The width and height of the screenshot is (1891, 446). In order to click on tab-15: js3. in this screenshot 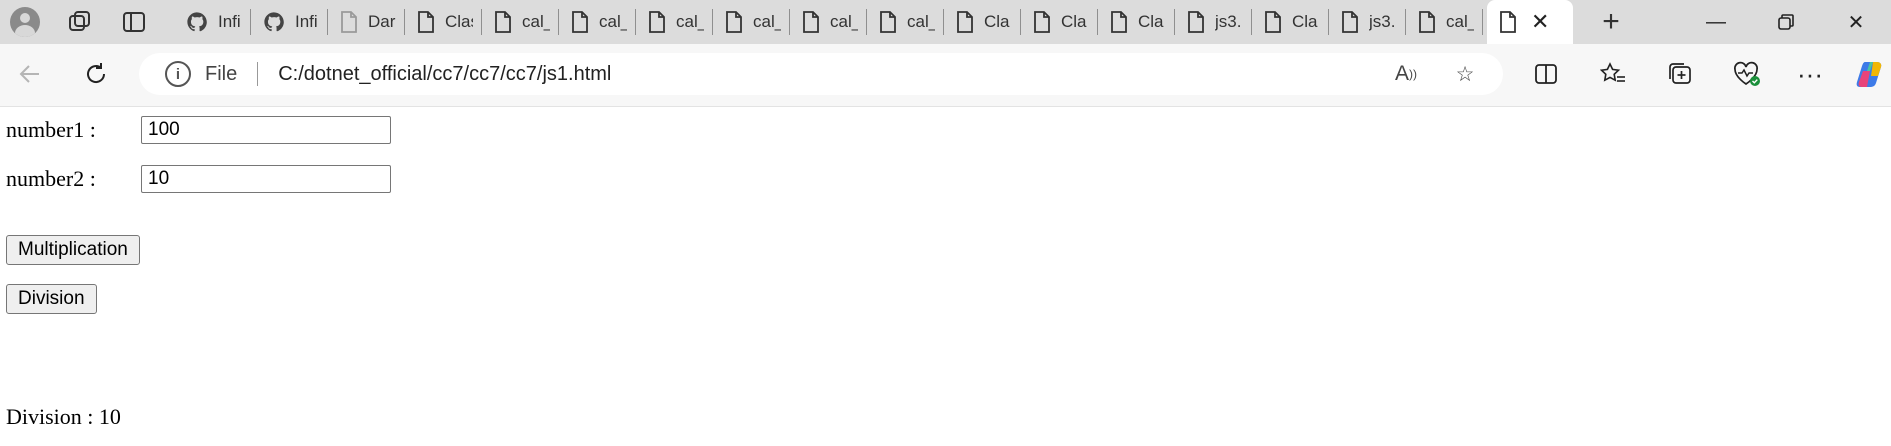, I will do `click(1367, 22)`.